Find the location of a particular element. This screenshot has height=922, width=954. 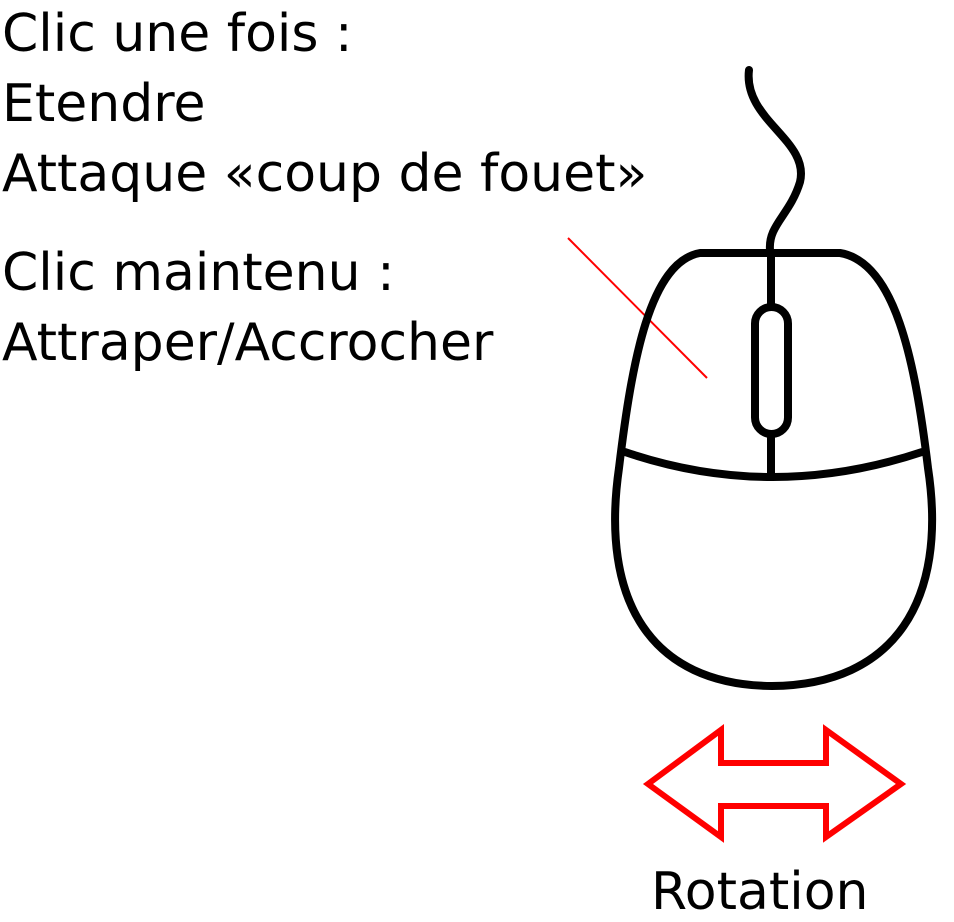

mouse-cable is located at coordinates (774, 160).